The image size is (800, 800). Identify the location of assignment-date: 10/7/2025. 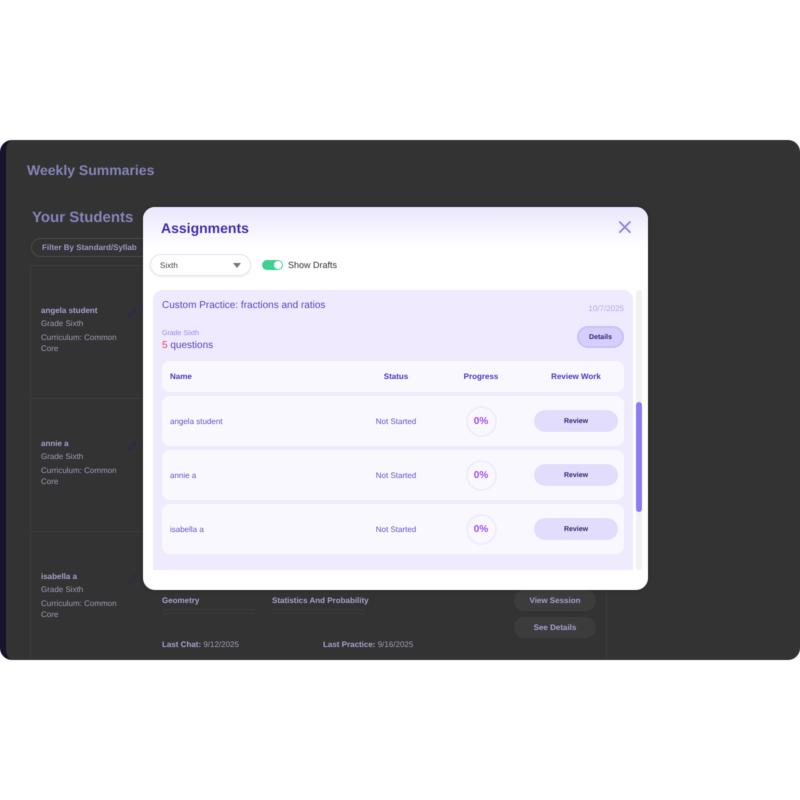
(606, 308).